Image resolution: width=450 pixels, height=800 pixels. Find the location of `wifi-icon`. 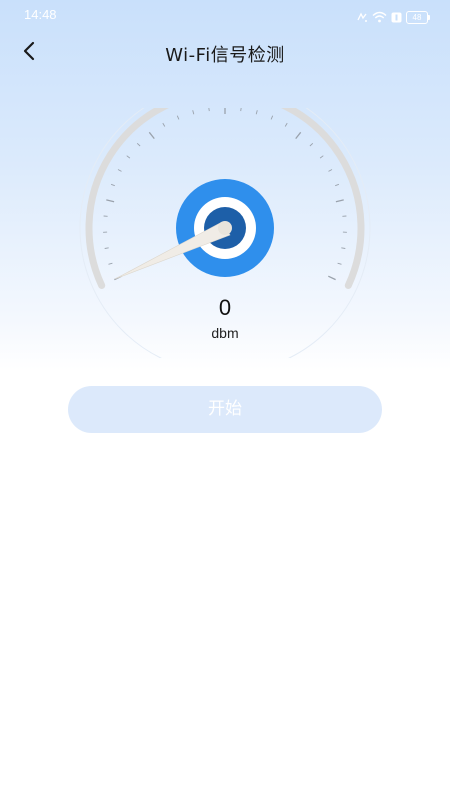

wifi-icon is located at coordinates (379, 17).